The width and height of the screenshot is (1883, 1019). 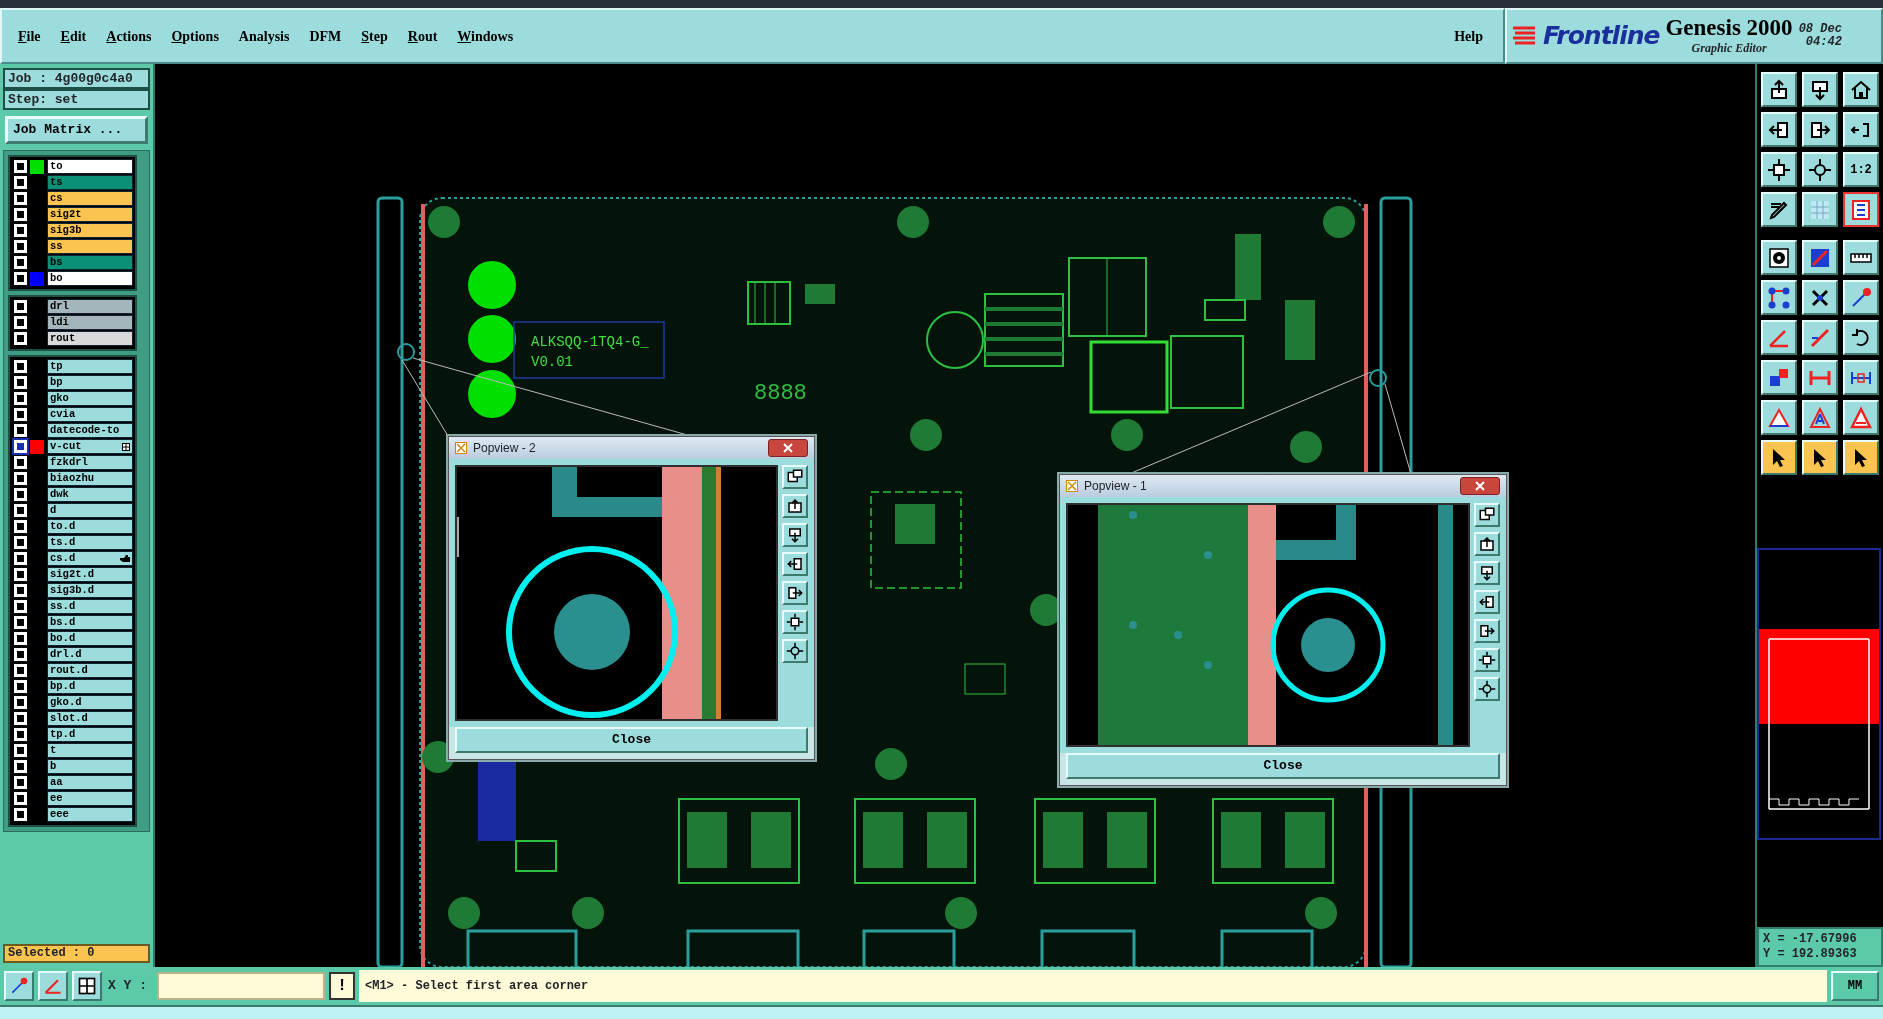 I want to click on layer-row: datecode-to, so click(x=90, y=430).